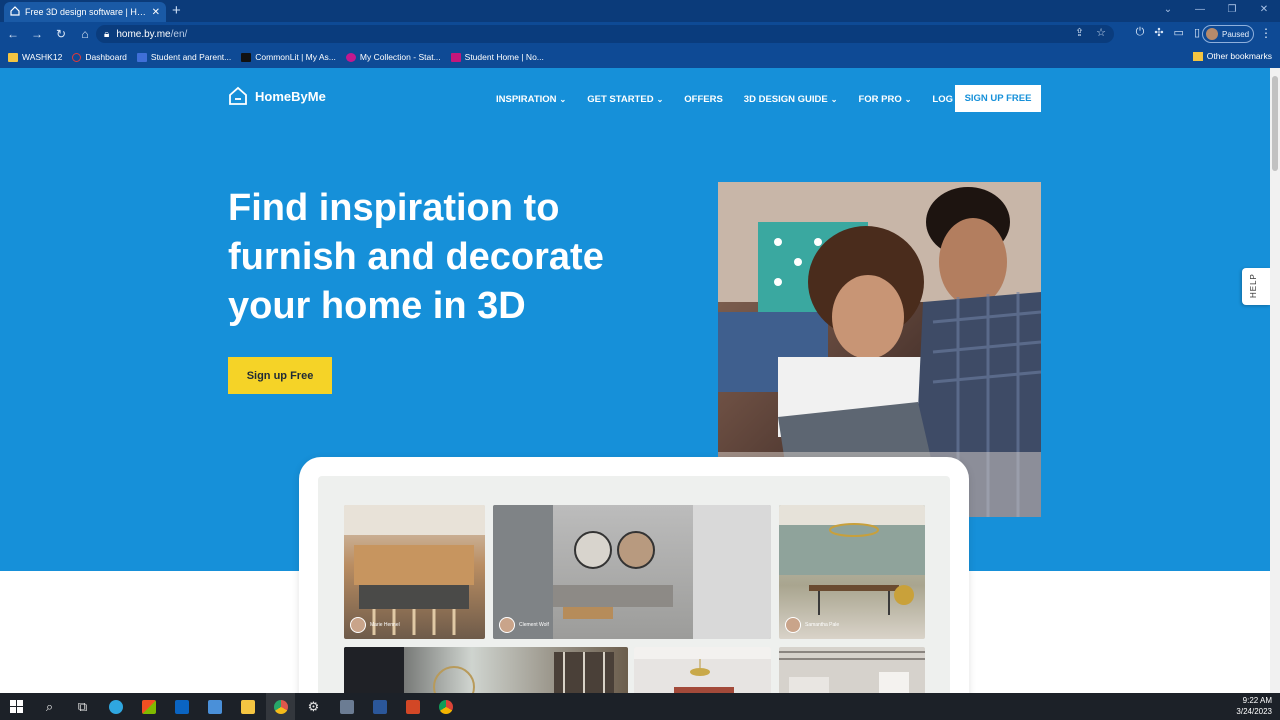  I want to click on cast-icon: ▭, so click(1179, 32).